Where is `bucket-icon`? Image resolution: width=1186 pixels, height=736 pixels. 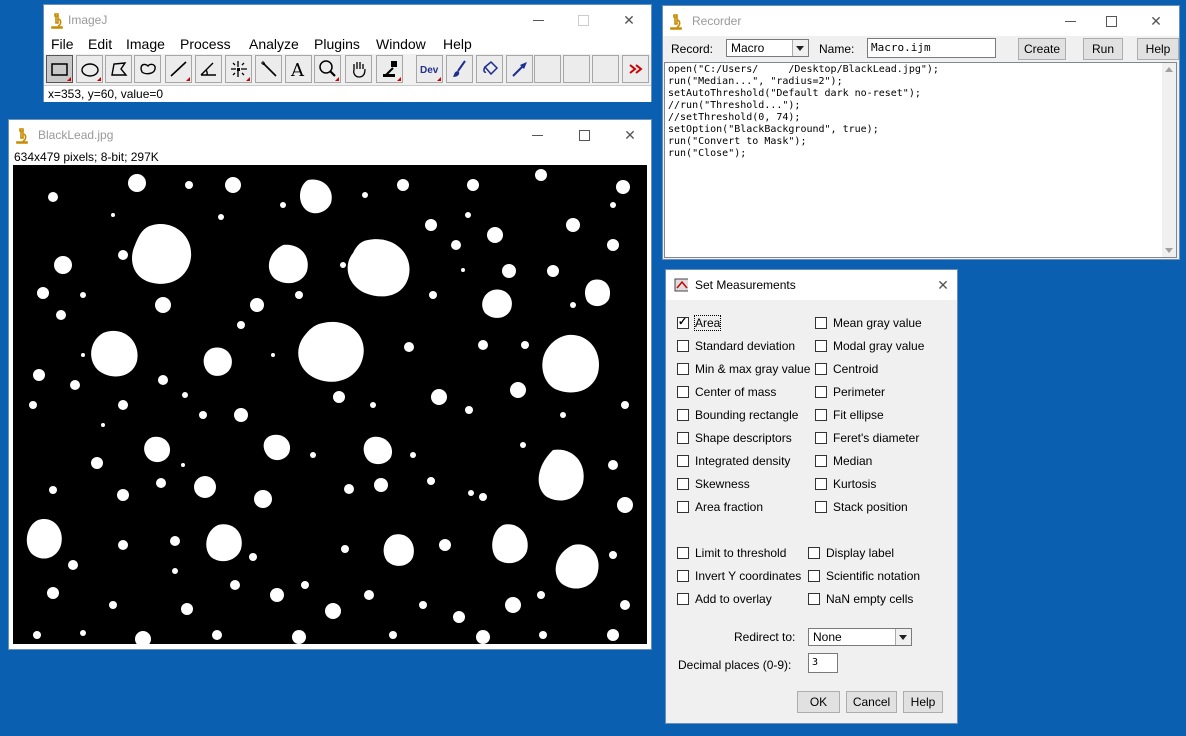
bucket-icon is located at coordinates (491, 68).